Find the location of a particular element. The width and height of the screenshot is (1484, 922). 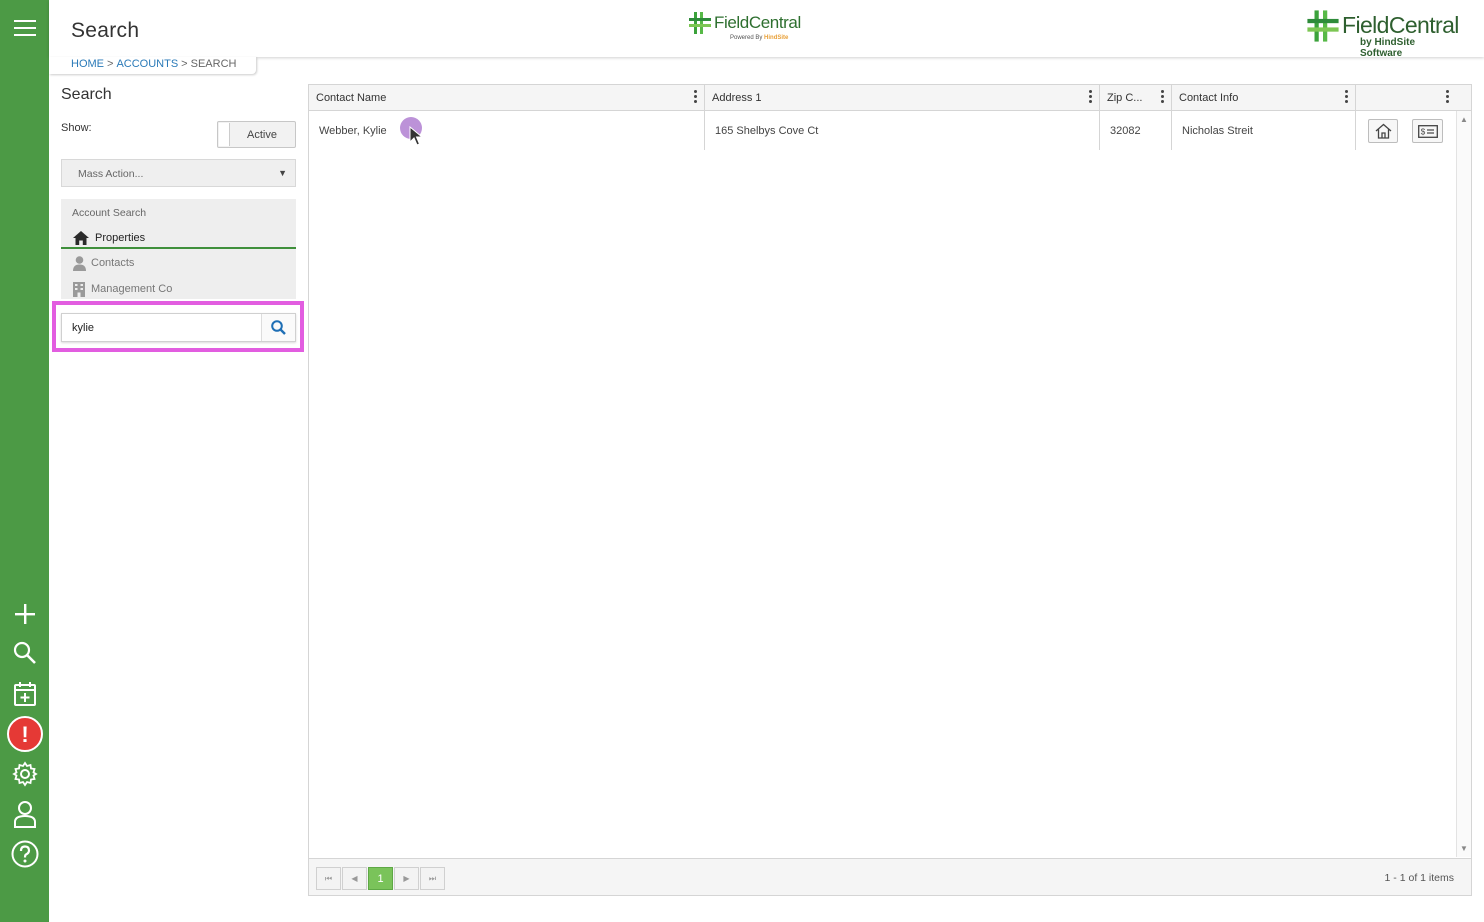

center-logo-powered: Powered By HindSite is located at coordinates (759, 38).